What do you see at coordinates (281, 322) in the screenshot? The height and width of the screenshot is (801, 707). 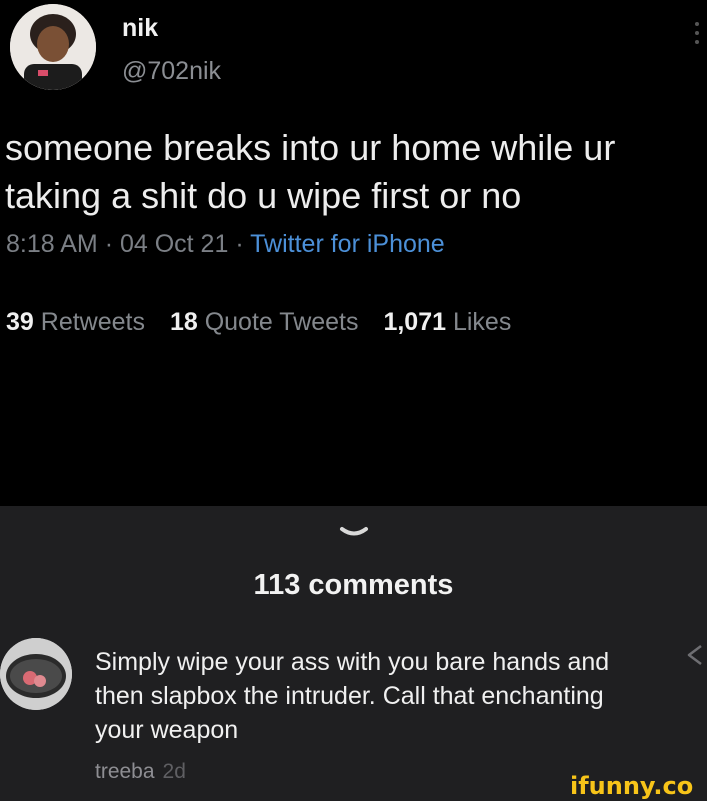 I see `quote-tweets-label: Quote Tweets` at bounding box center [281, 322].